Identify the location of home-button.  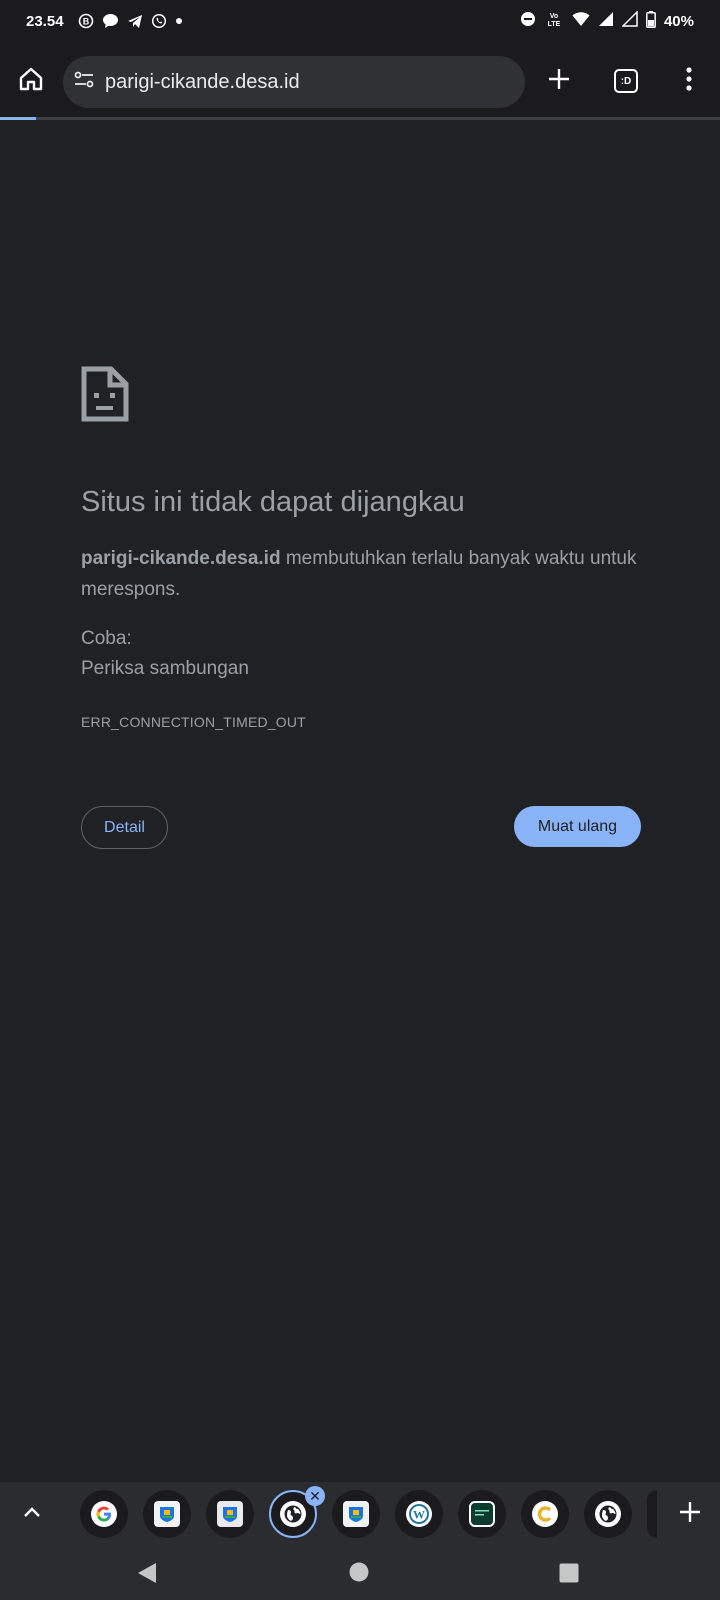
(31, 81).